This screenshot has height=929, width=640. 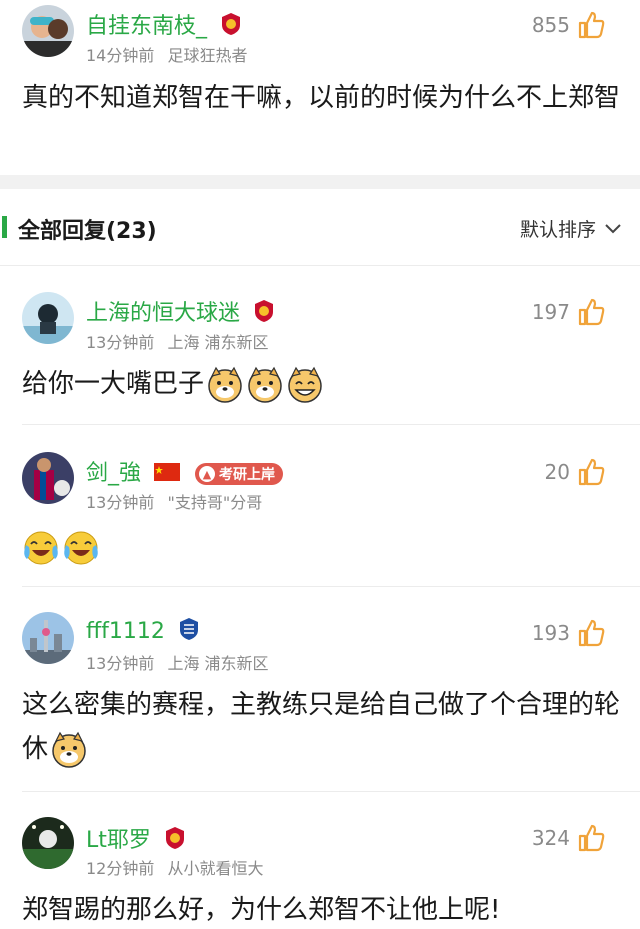 What do you see at coordinates (557, 230) in the screenshot?
I see `sort-label: 默认排序` at bounding box center [557, 230].